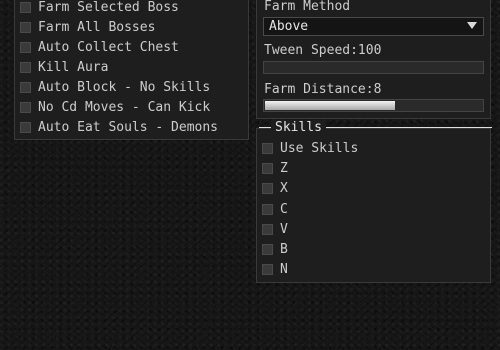 This screenshot has width=500, height=350. Describe the element at coordinates (128, 127) in the screenshot. I see `option-label: Auto Eat Souls - Demons` at that location.